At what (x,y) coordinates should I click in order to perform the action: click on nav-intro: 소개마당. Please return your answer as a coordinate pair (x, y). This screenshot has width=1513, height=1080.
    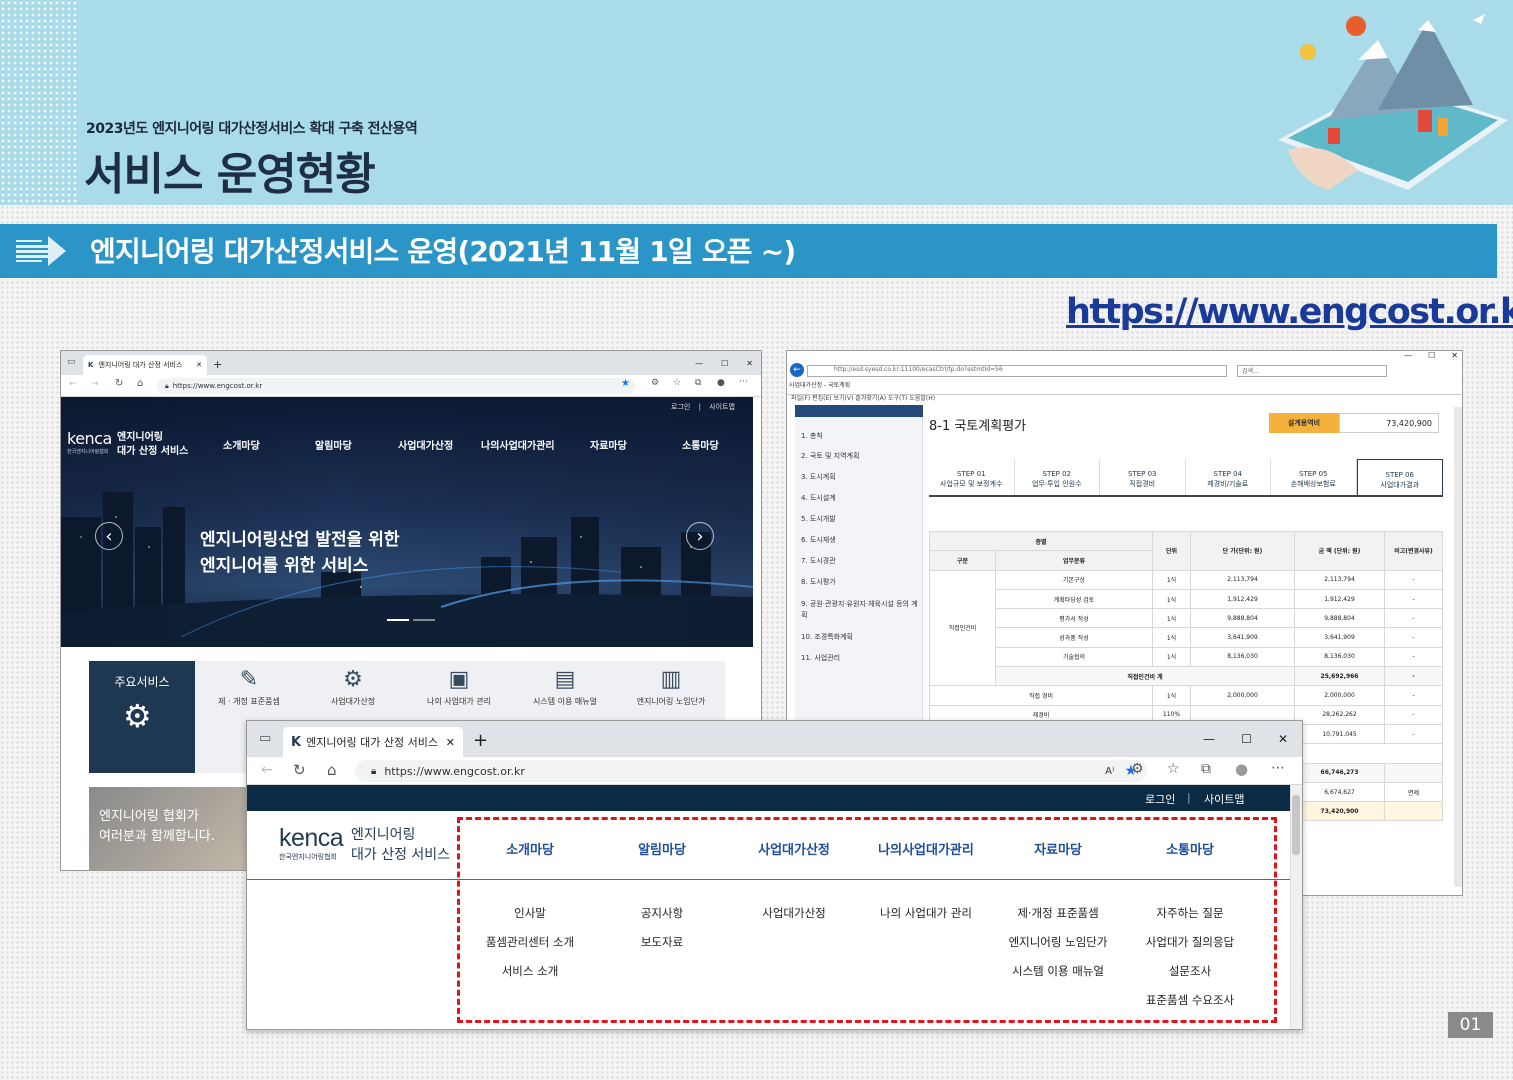
    Looking at the image, I should click on (241, 444).